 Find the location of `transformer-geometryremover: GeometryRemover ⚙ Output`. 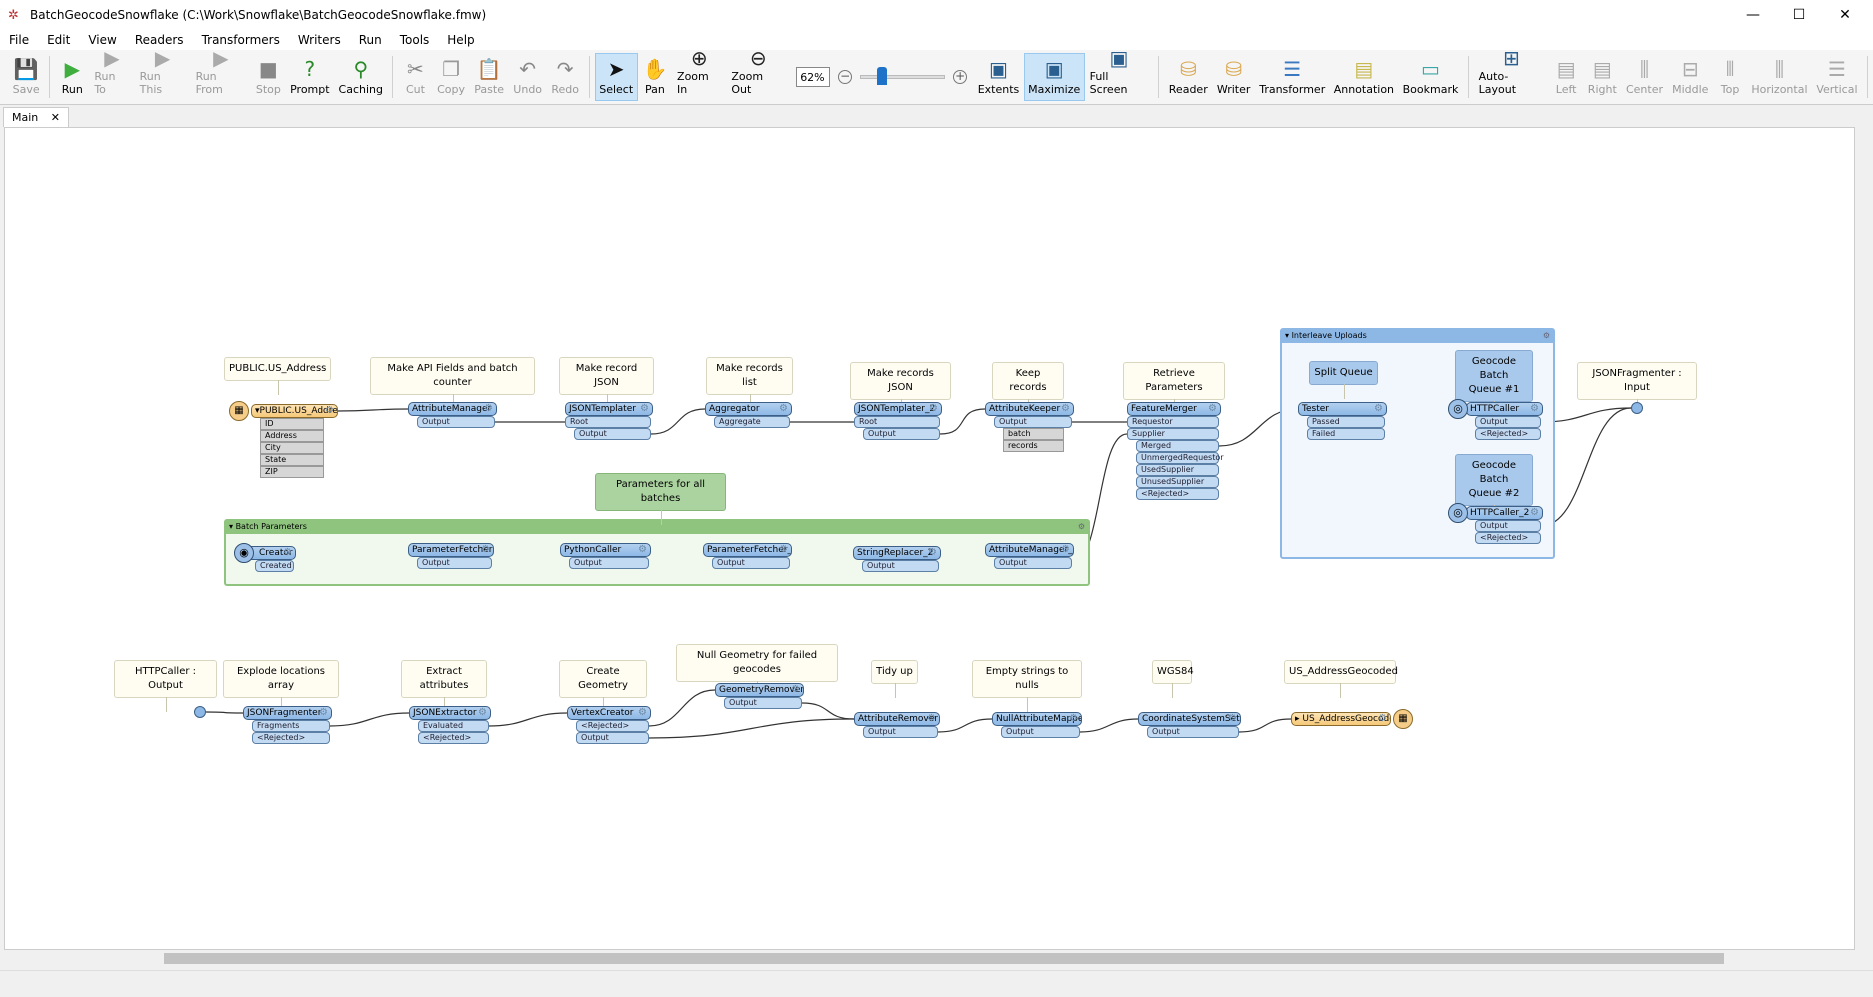

transformer-geometryremover: GeometryRemover ⚙ Output is located at coordinates (759, 696).